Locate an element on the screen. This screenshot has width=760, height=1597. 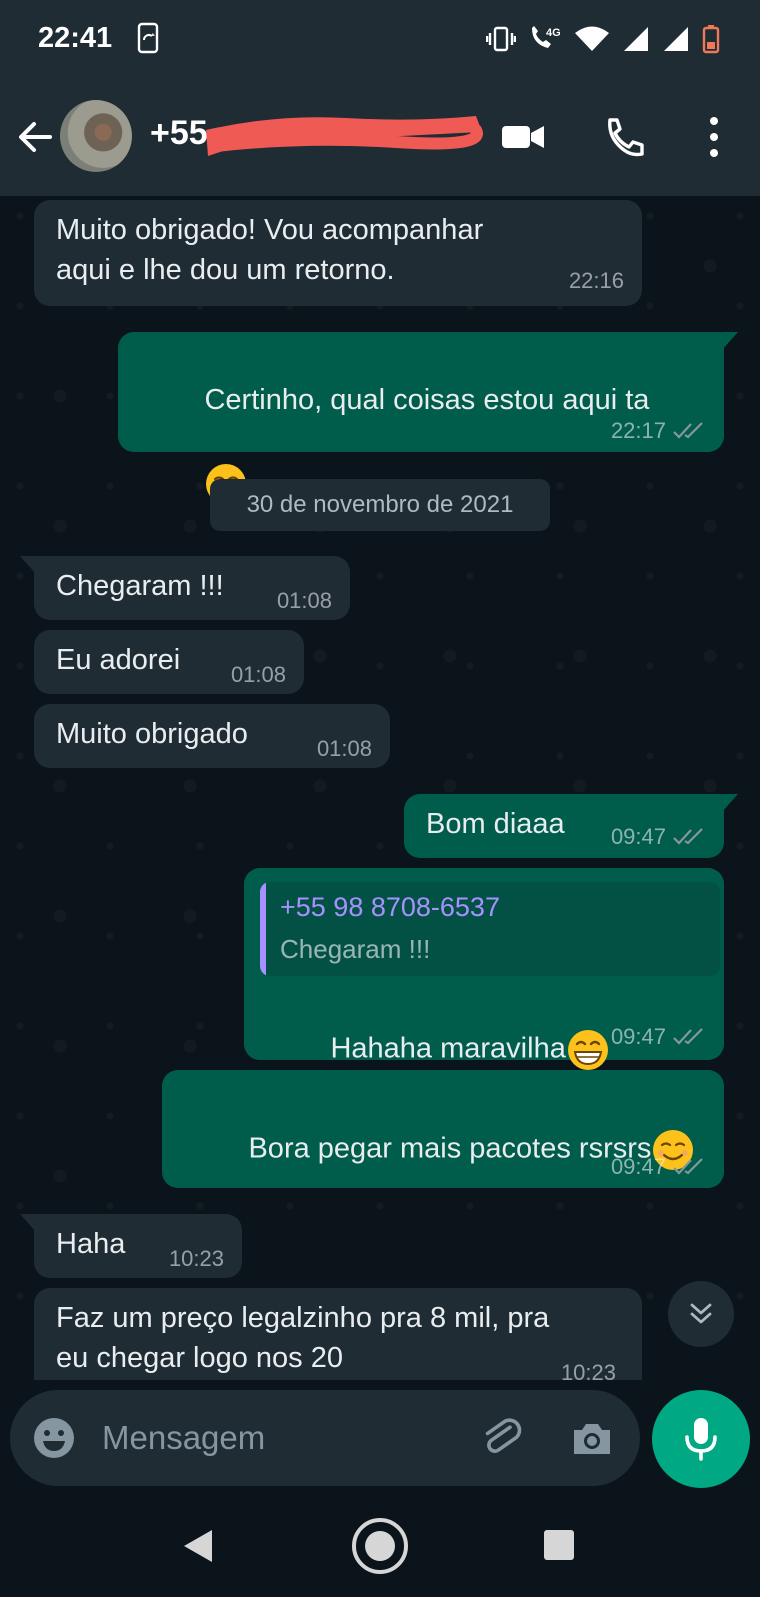
message-incoming: Haha 10:23 is located at coordinates (131, 1246).